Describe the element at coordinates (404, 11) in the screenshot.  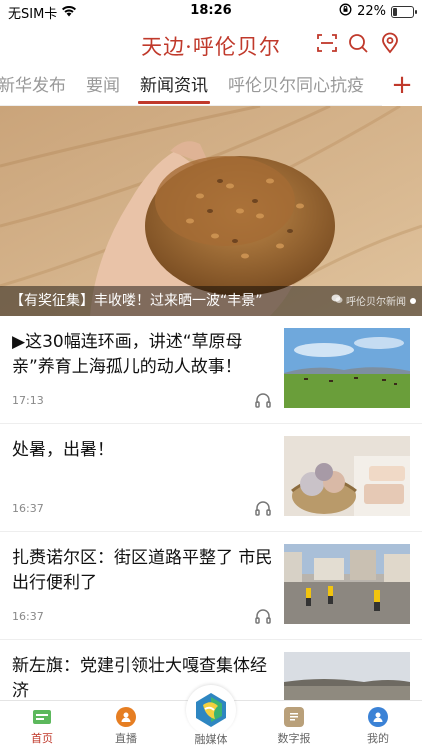
I see `battery-icon` at that location.